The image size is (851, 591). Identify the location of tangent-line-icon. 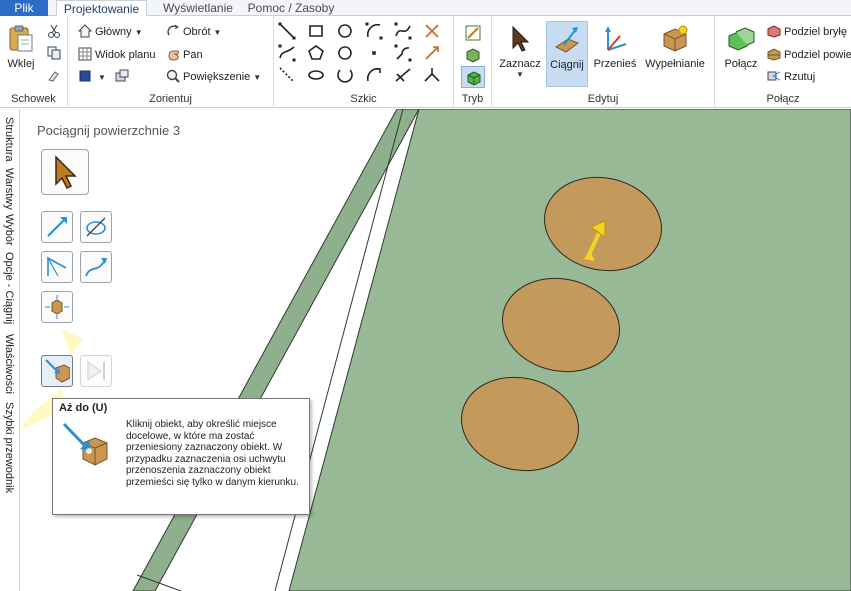
(287, 53).